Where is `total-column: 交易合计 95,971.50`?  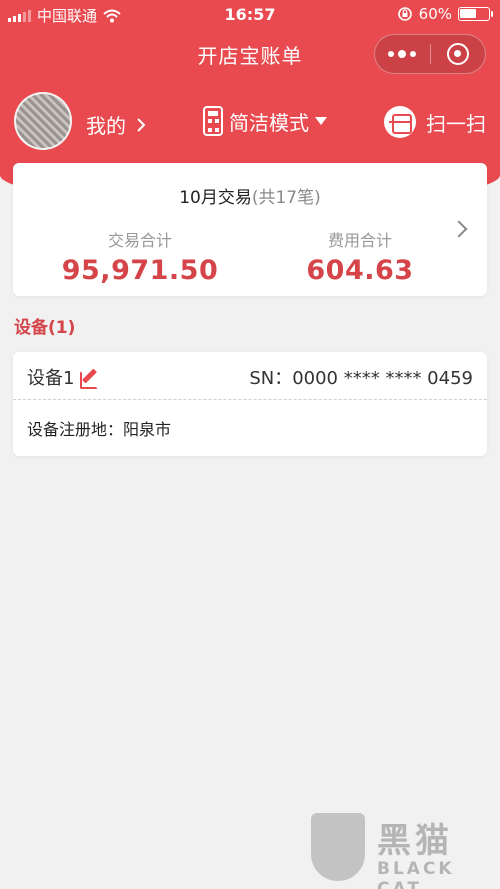
total-column: 交易合计 95,971.50 is located at coordinates (140, 256).